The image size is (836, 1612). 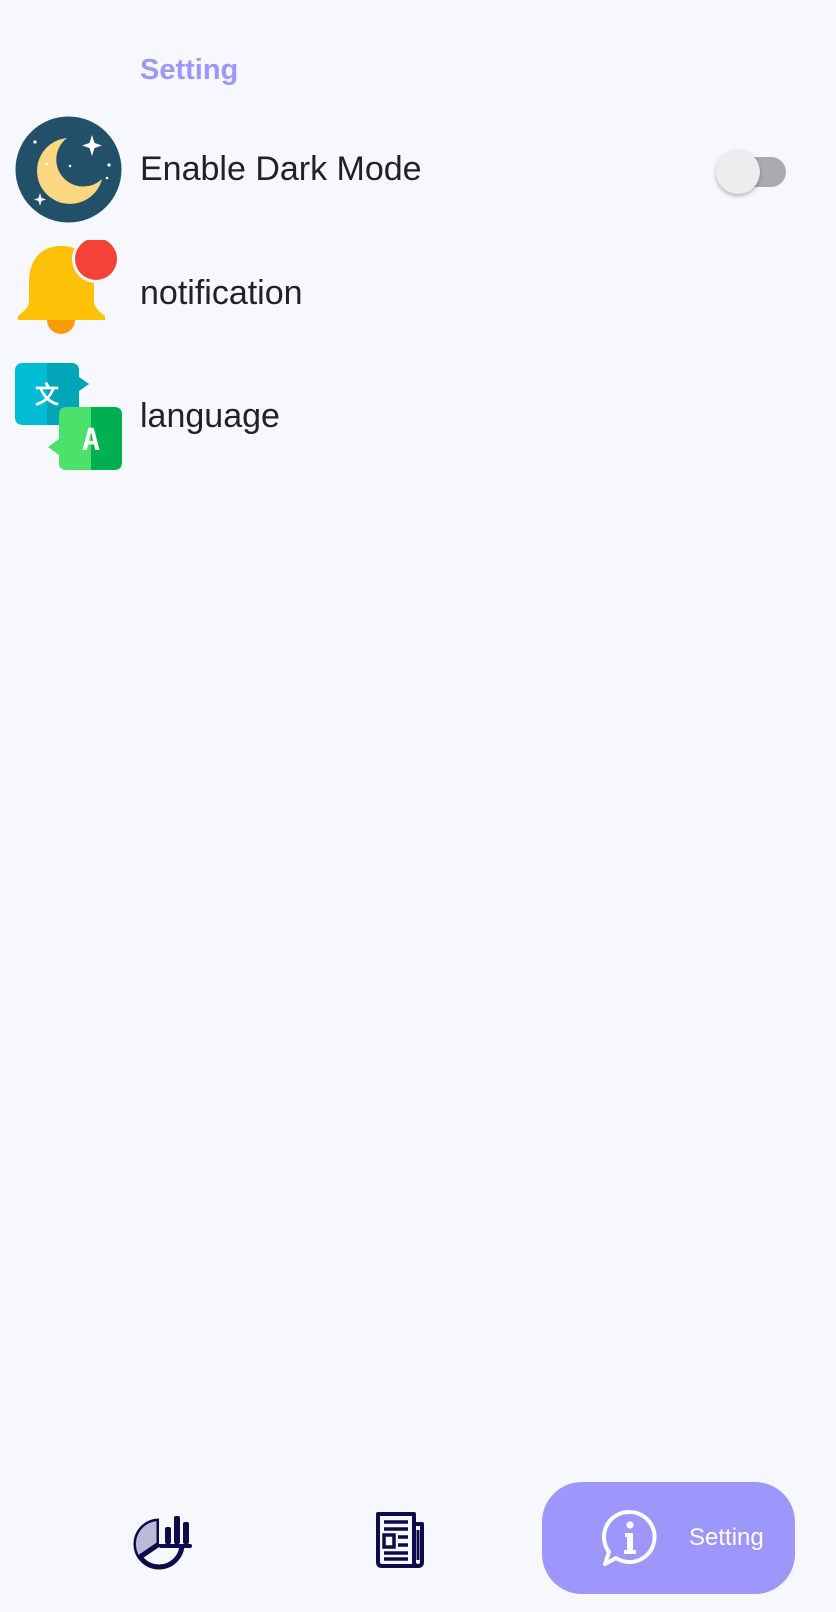 I want to click on setting-row-dark-mode: Enable Dark Mode, so click(x=418, y=168).